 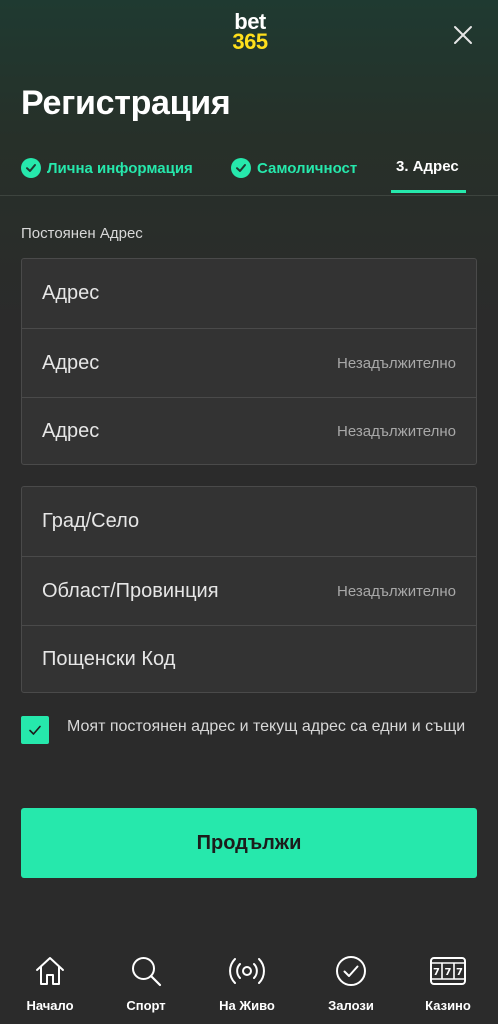 I want to click on nav-label: Спорт, so click(x=146, y=1005).